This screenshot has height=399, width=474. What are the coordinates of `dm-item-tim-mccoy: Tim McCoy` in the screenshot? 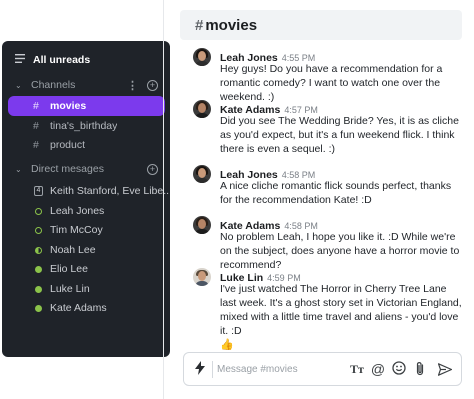 It's located at (86, 230).